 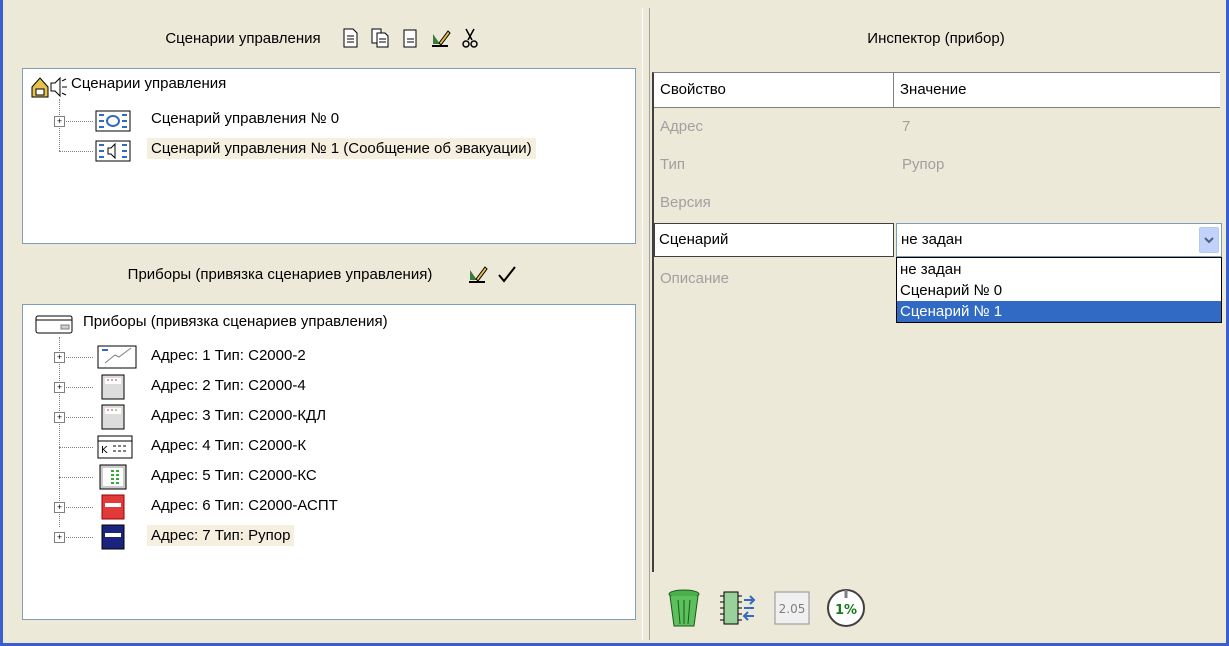 What do you see at coordinates (113, 417) in the screenshot?
I see `c2000-kdl-icon` at bounding box center [113, 417].